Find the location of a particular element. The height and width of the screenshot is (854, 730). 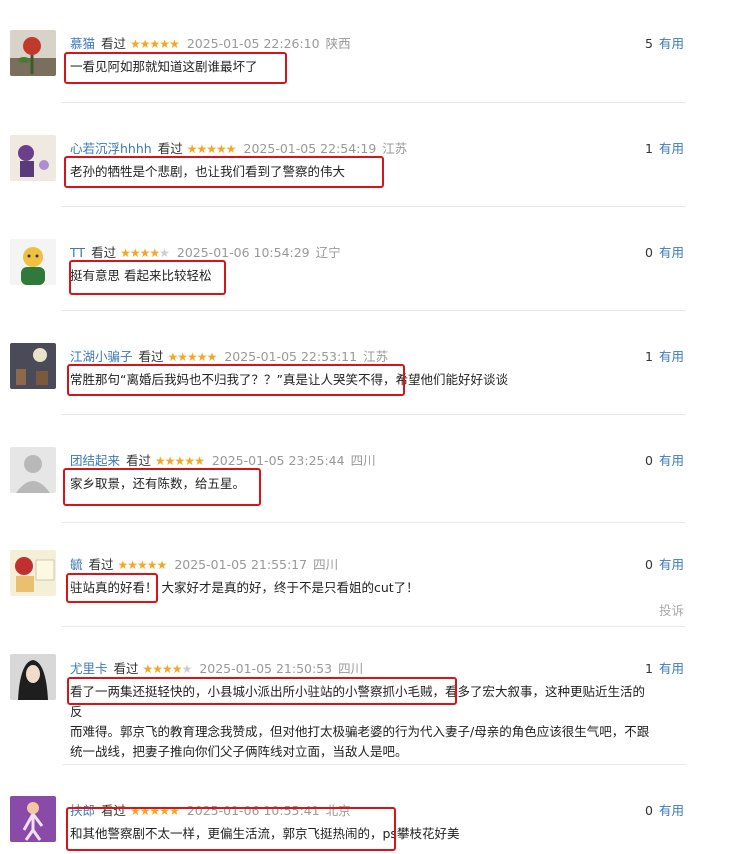

review-meta: 团结起来 看过 ★★★★★ 2025-01-05 23:25:44 四川 is located at coordinates (223, 459).